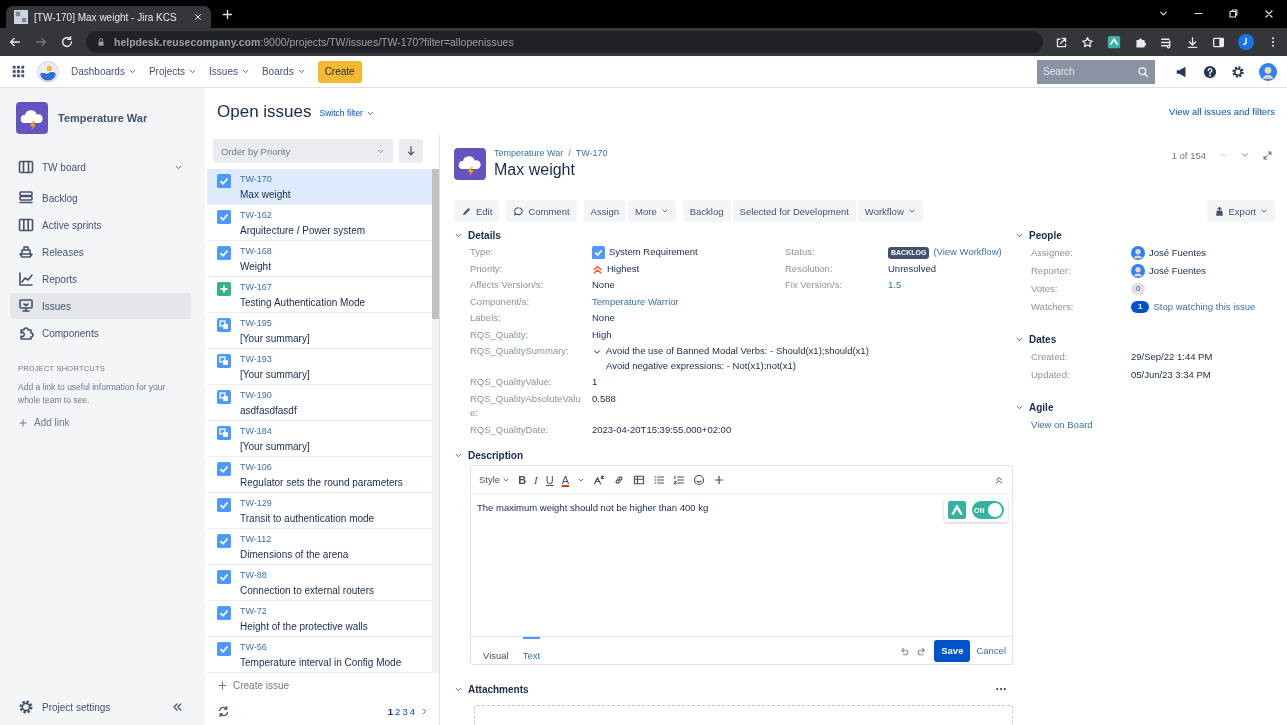 This screenshot has width=1287, height=725. What do you see at coordinates (100, 225) in the screenshot?
I see `sidebar-item: Active sprints` at bounding box center [100, 225].